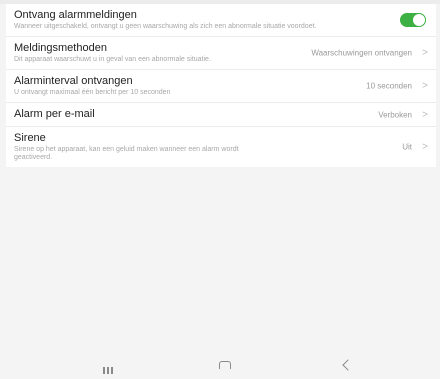  I want to click on alarm-notifications-toggle, so click(413, 20).